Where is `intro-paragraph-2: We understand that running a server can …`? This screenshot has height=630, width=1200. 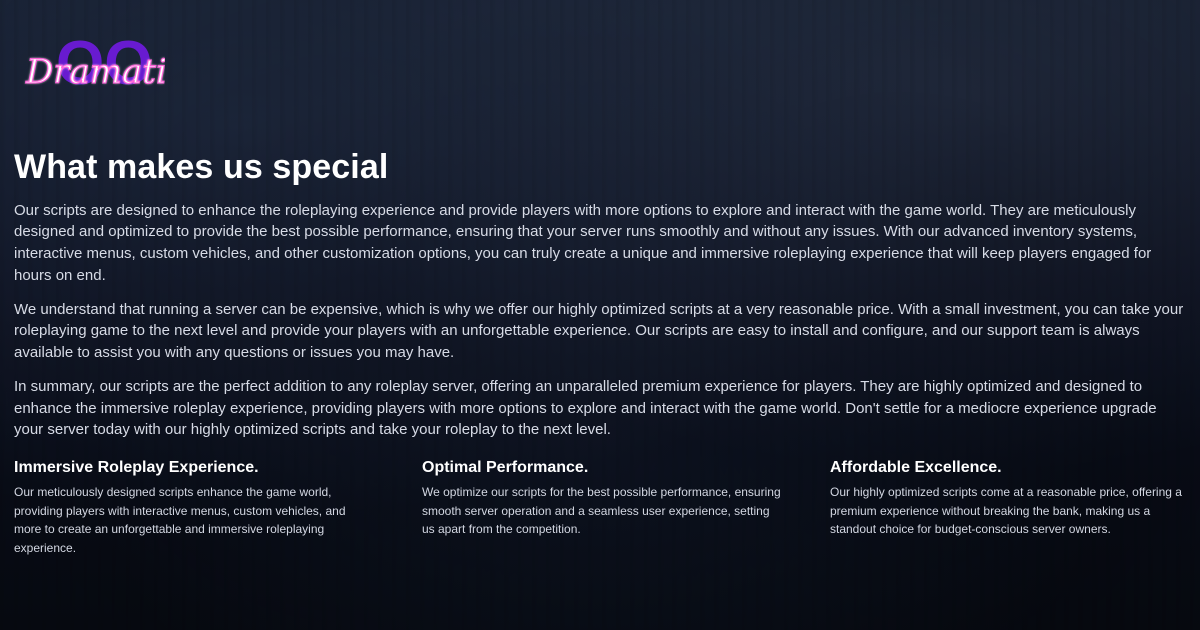
intro-paragraph-2: We understand that running a server can … is located at coordinates (599, 331).